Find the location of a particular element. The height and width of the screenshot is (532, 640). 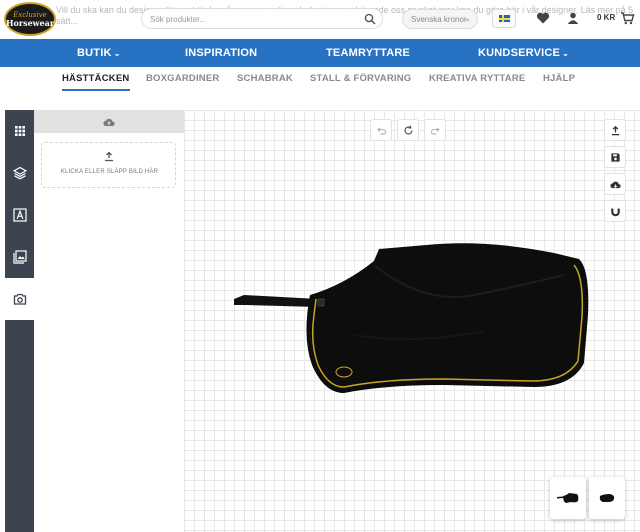

undo-icon is located at coordinates (381, 130).